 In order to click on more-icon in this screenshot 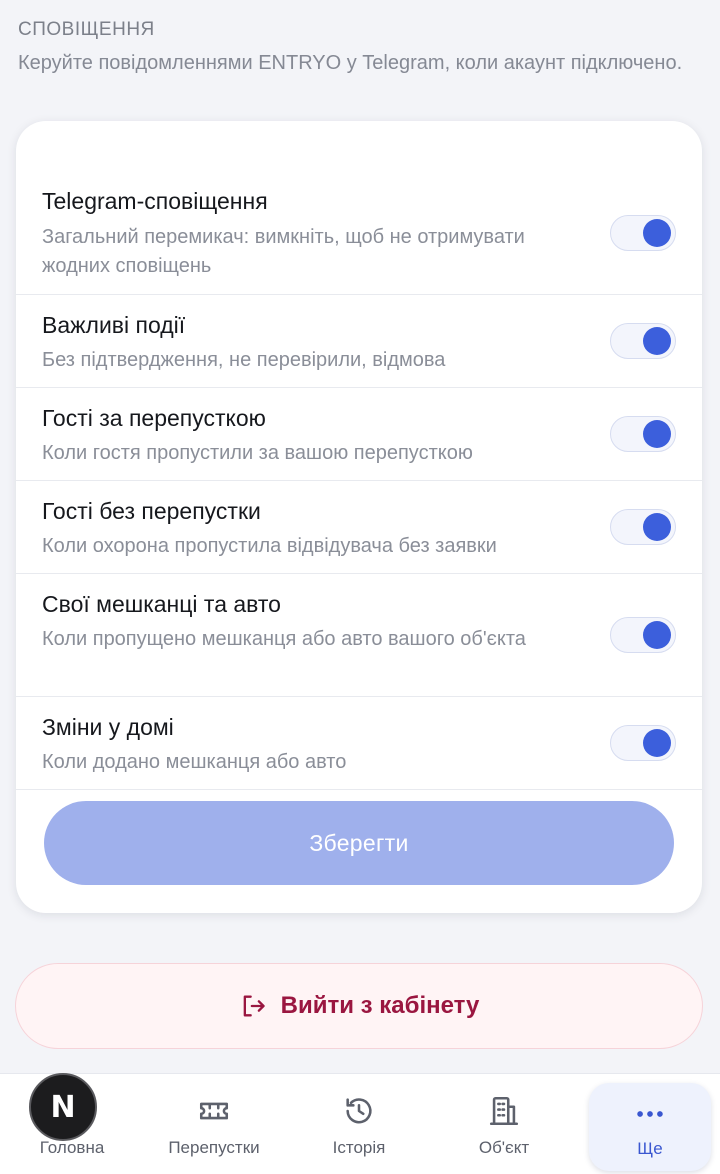, I will do `click(650, 1114)`.